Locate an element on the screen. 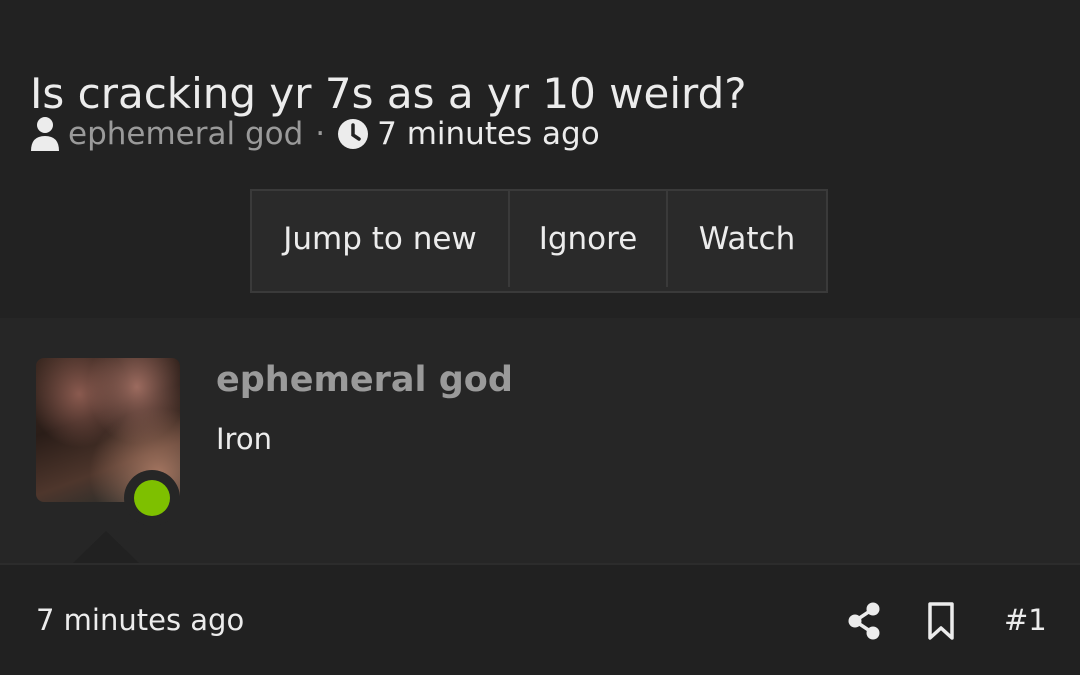 This screenshot has height=675, width=1080. post-time: 7 minutes ago is located at coordinates (140, 620).